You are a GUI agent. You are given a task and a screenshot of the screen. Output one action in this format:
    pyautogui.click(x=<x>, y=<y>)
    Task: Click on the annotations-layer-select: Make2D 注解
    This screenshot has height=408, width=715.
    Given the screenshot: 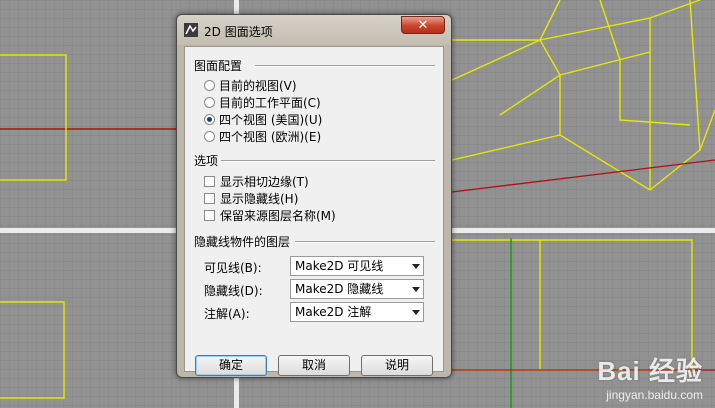 What is the action you would take?
    pyautogui.click(x=357, y=312)
    